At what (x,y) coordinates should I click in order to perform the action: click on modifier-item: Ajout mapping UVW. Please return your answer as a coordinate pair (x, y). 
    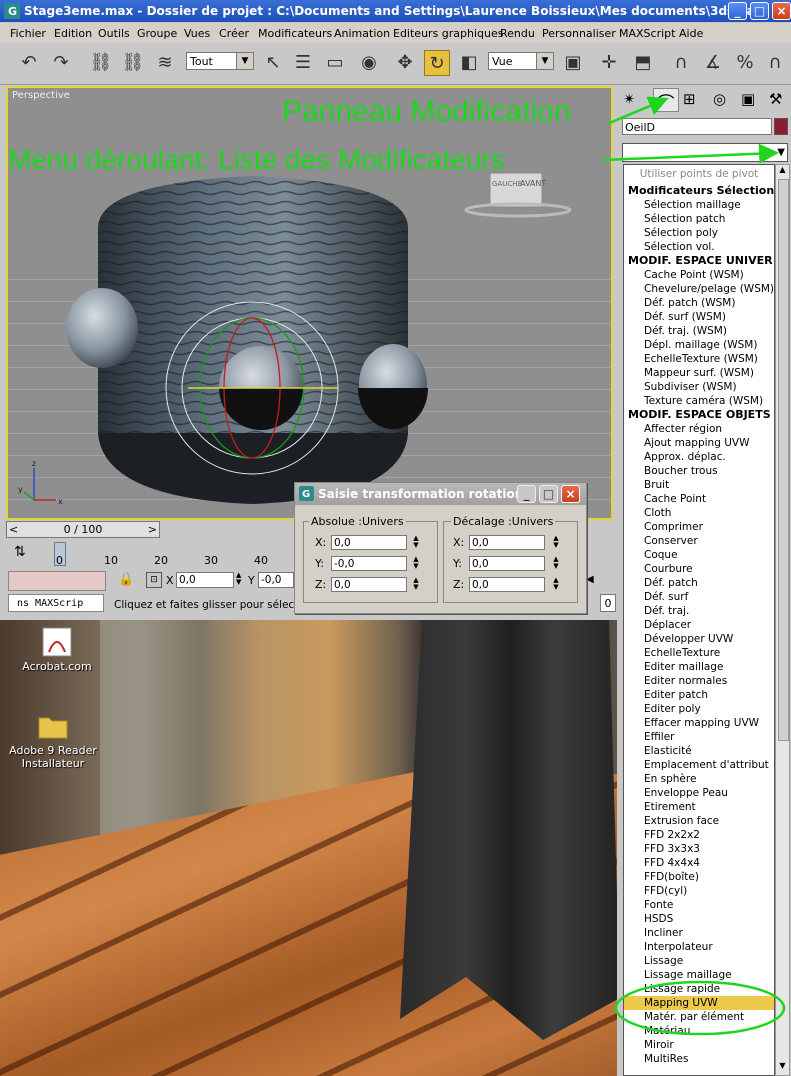
    Looking at the image, I should click on (696, 443).